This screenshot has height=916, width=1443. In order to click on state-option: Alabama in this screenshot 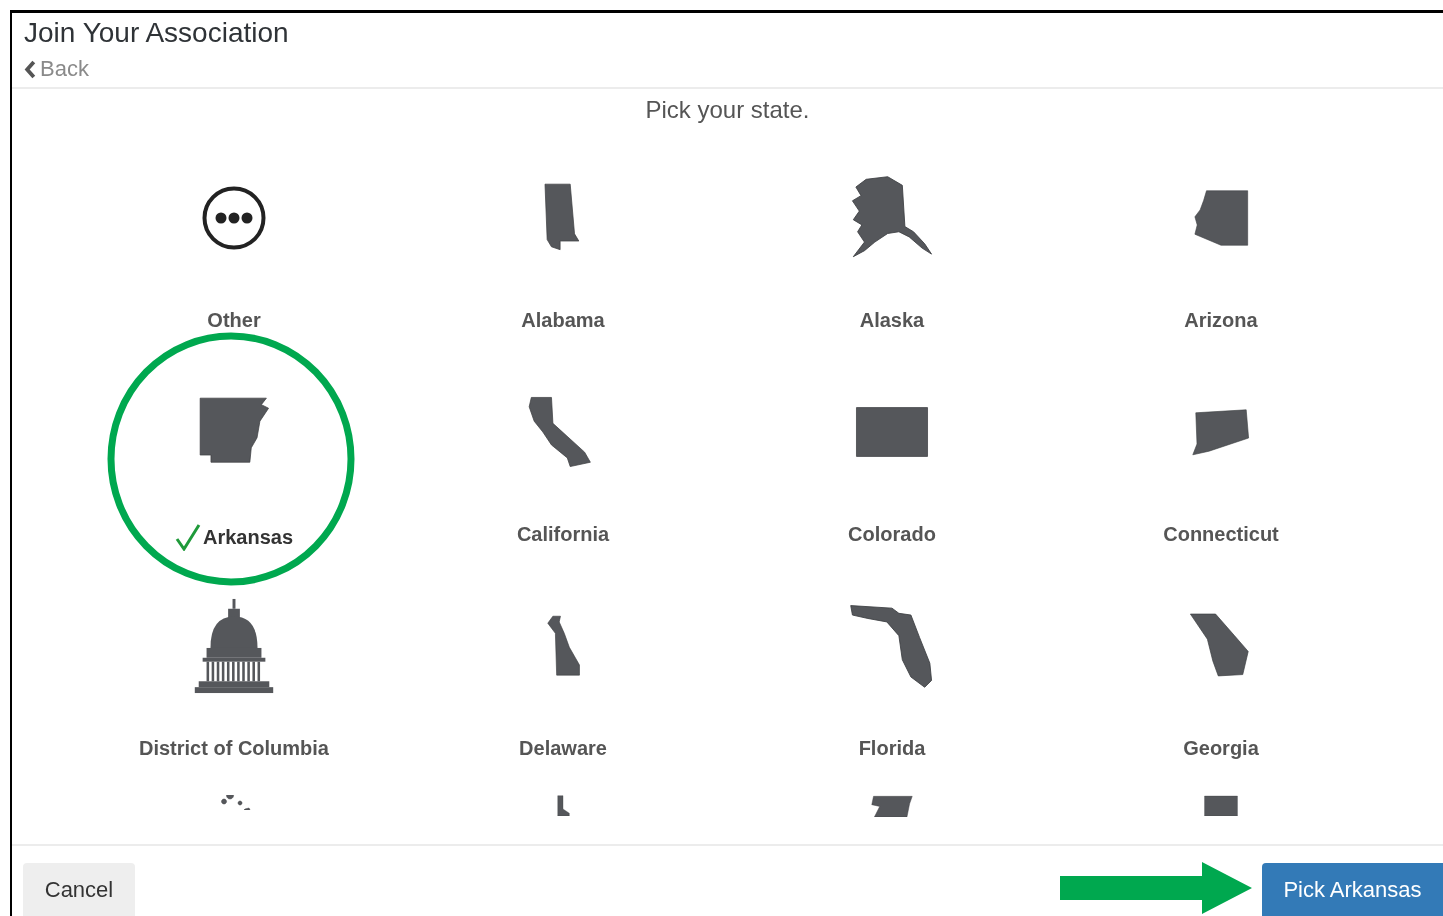, I will do `click(563, 320)`.